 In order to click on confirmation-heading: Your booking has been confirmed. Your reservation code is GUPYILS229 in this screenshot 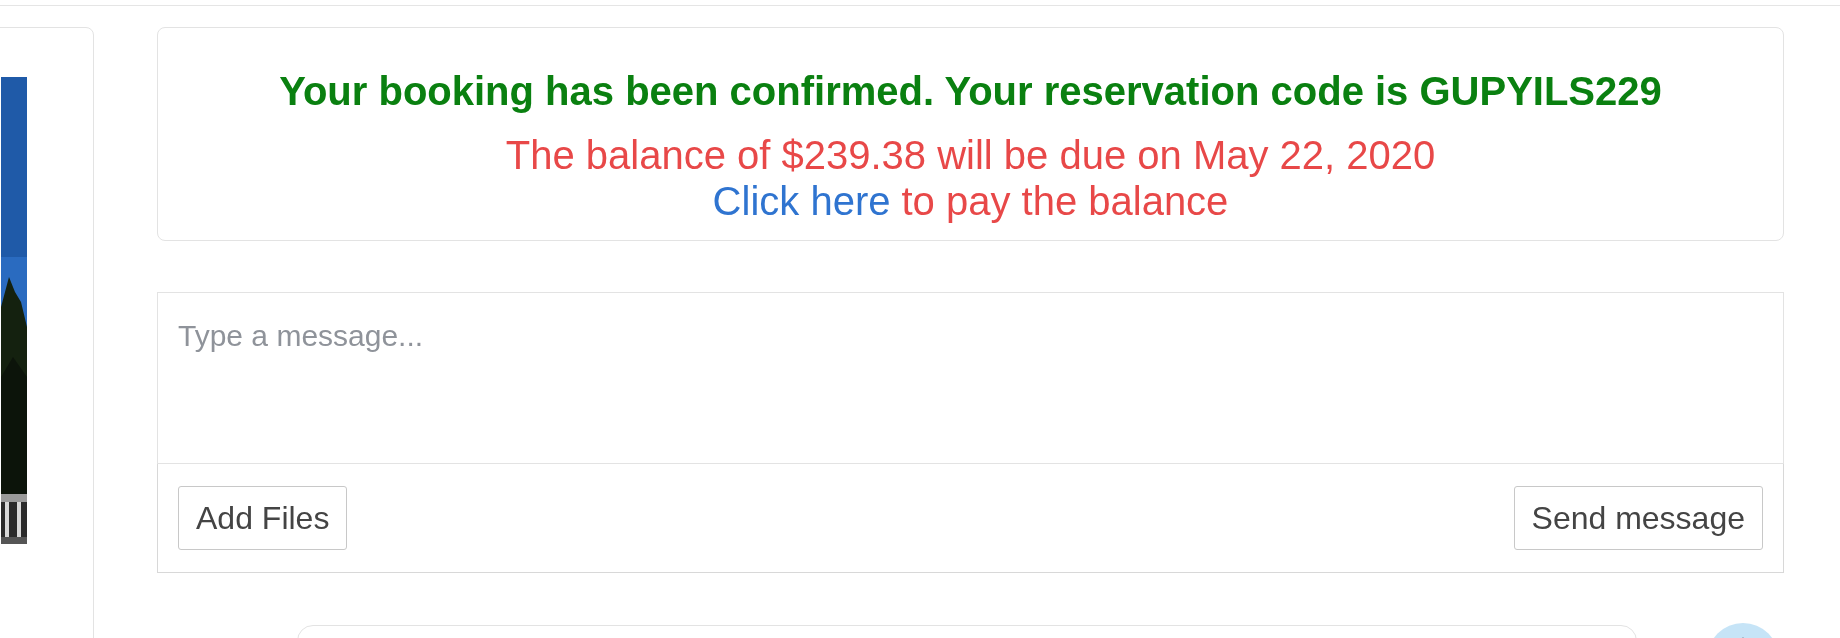, I will do `click(970, 91)`.